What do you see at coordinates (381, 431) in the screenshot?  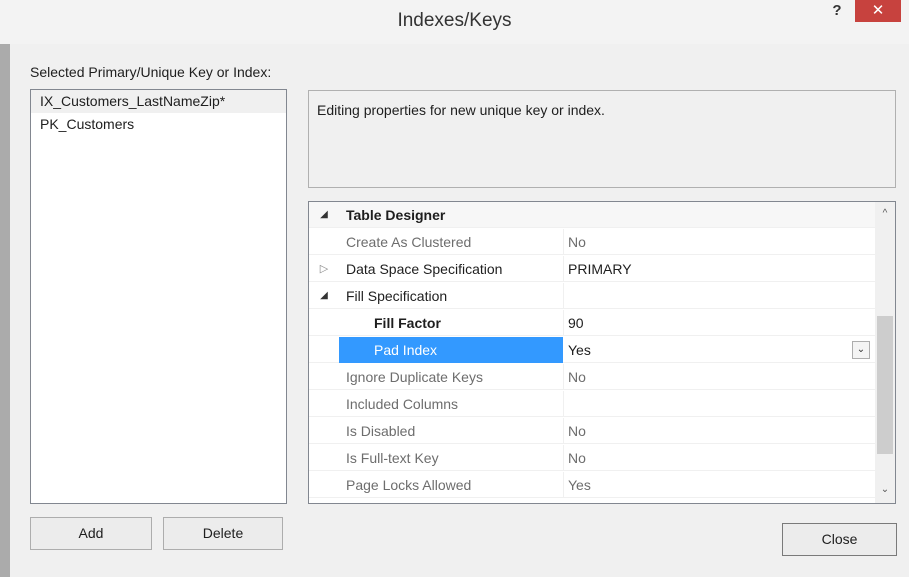 I see `property-name: Is Disabled` at bounding box center [381, 431].